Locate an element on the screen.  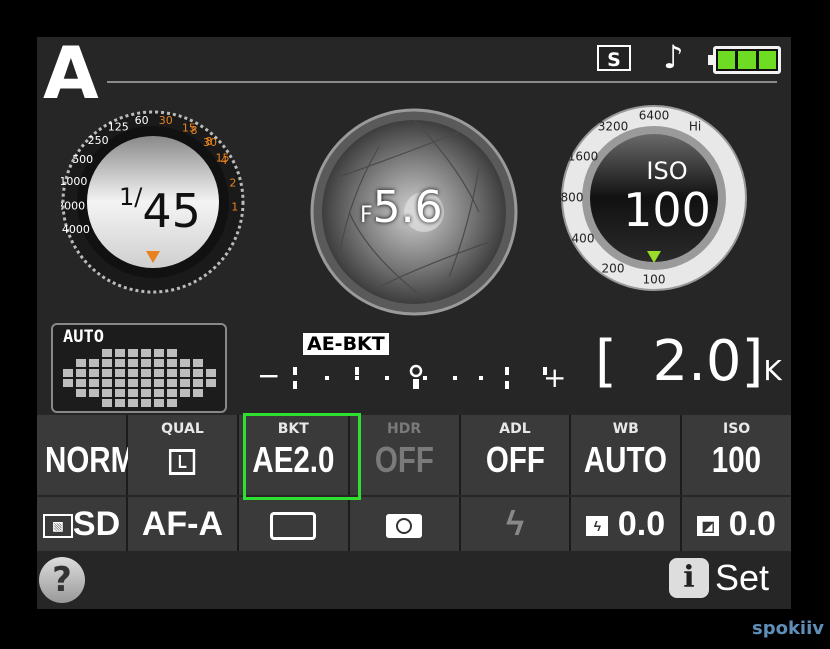
image-quality-value: NORM is located at coordinates (90, 459).